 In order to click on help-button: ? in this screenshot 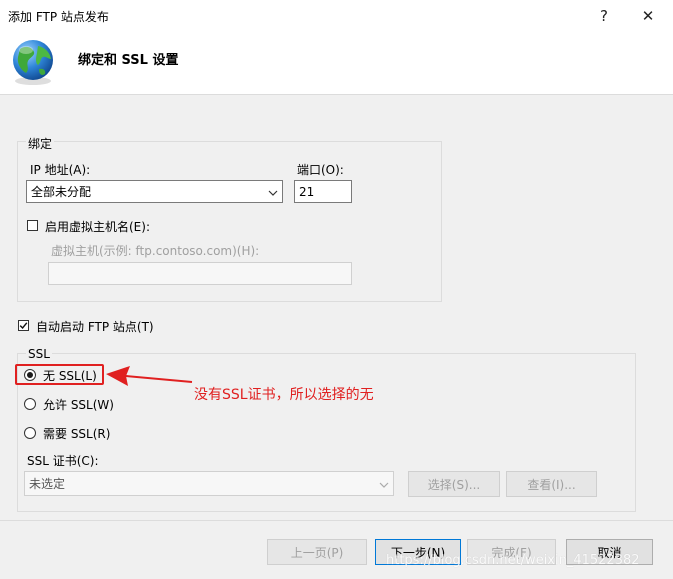, I will do `click(604, 16)`.